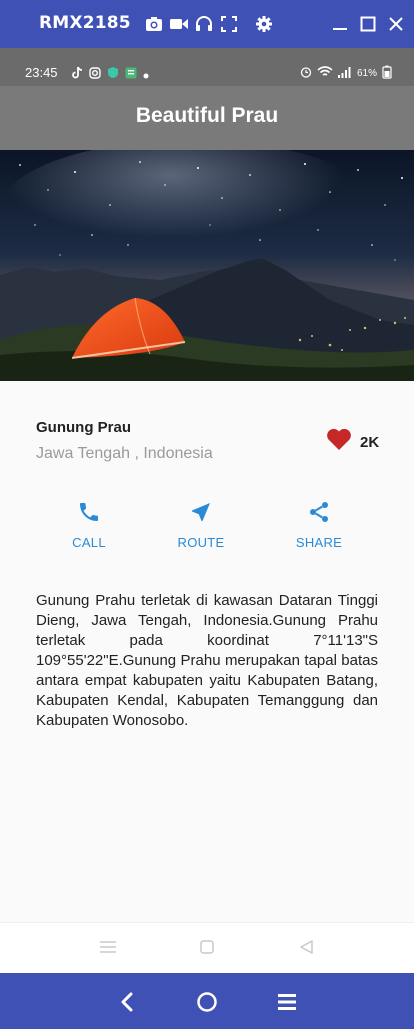 Image resolution: width=414 pixels, height=1029 pixels. What do you see at coordinates (306, 947) in the screenshot?
I see `back-triangle-icon` at bounding box center [306, 947].